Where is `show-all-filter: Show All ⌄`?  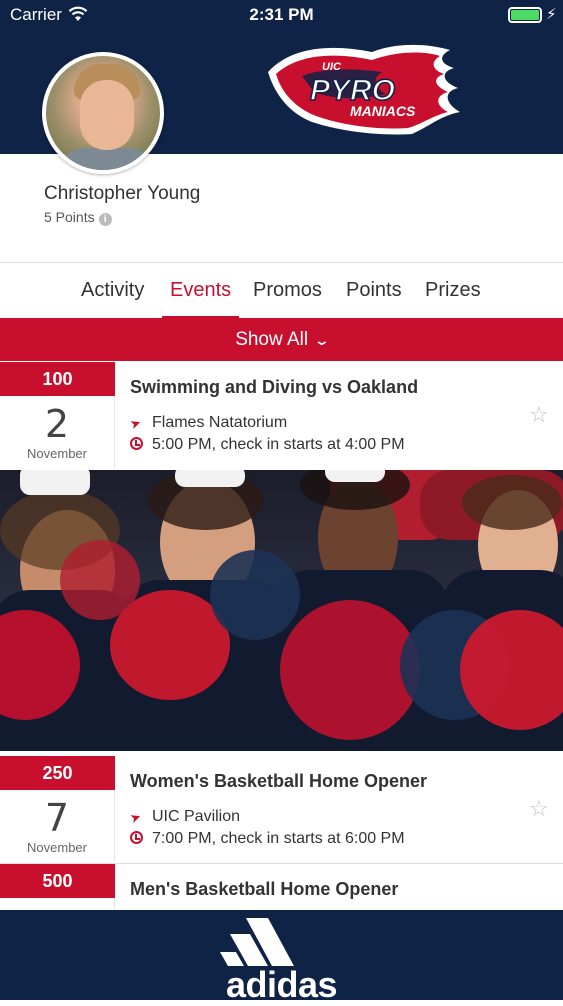
show-all-filter: Show All ⌄ is located at coordinates (281, 339).